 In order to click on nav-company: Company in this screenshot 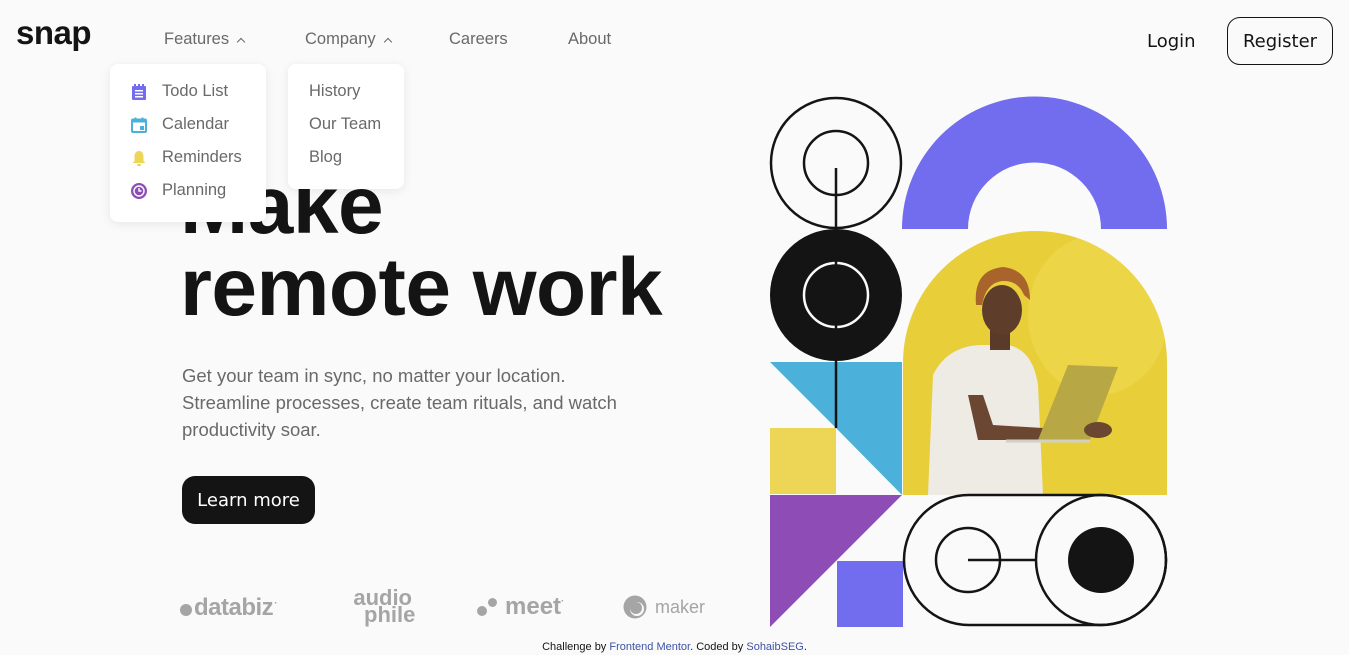, I will do `click(348, 39)`.